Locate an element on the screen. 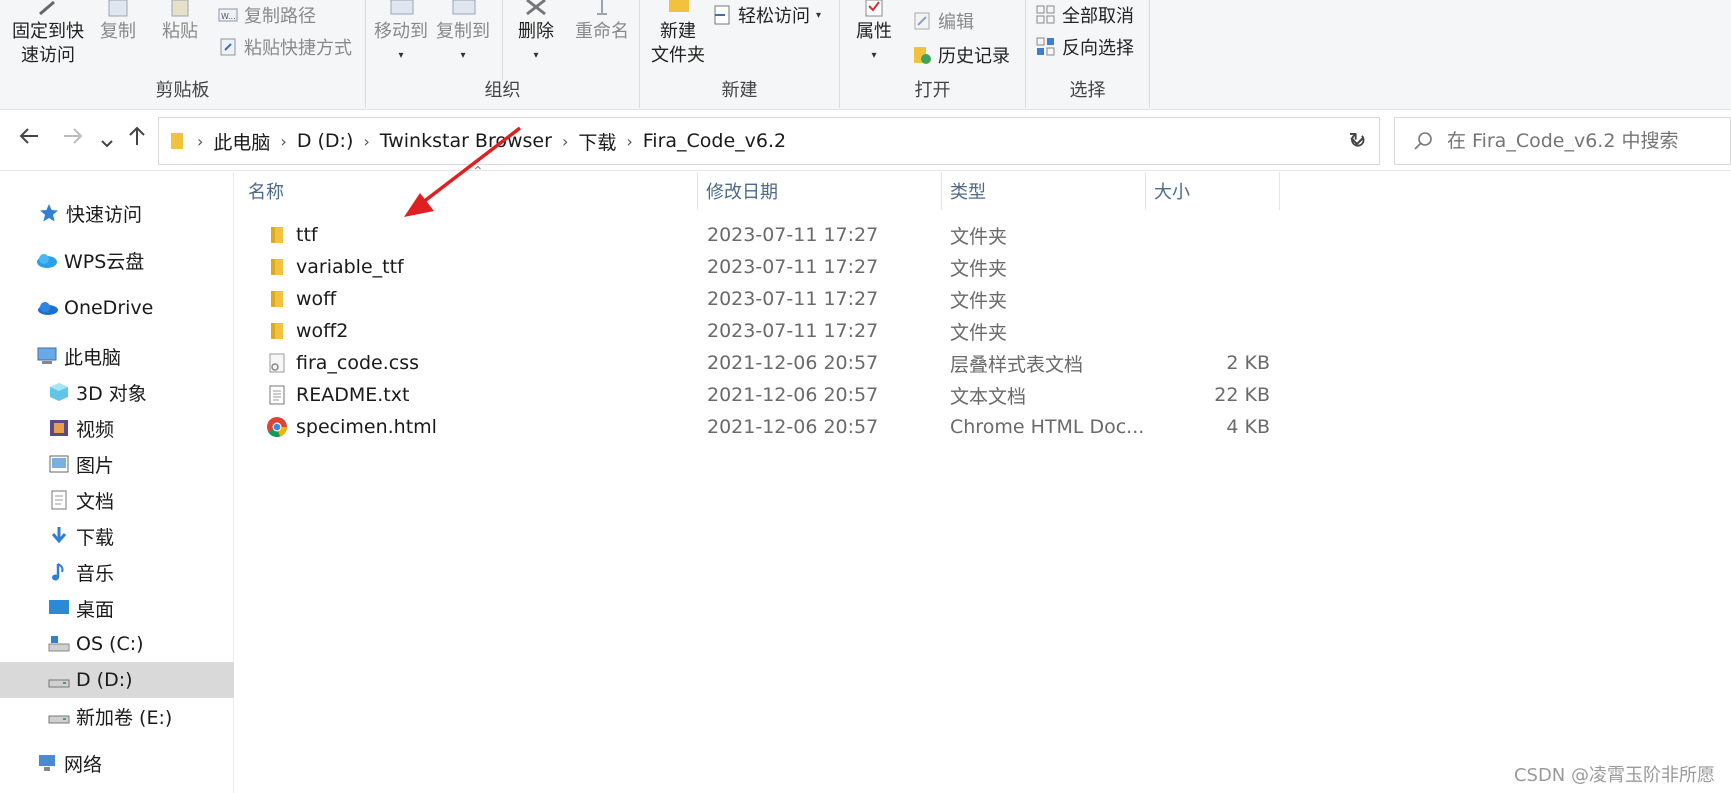 Image resolution: width=1731 pixels, height=793 pixels. file-name: README.txt is located at coordinates (353, 395).